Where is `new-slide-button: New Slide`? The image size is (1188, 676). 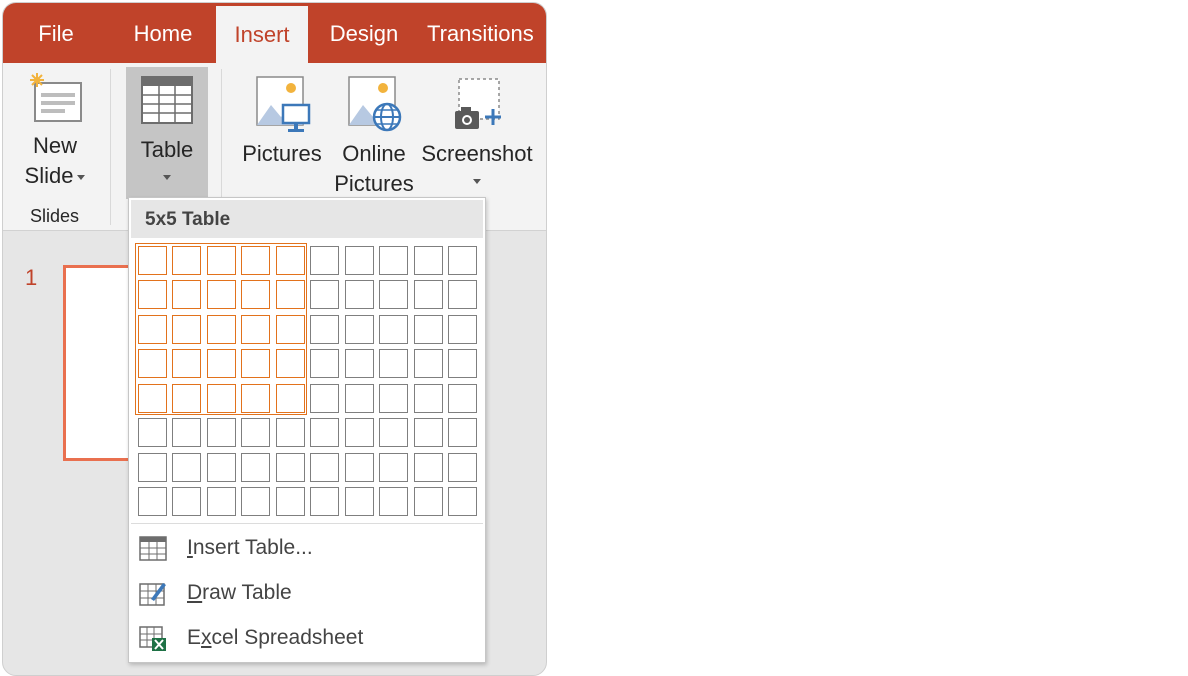 new-slide-button: New Slide is located at coordinates (55, 131).